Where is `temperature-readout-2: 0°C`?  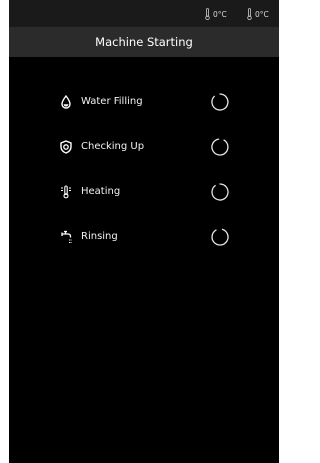 temperature-readout-2: 0°C is located at coordinates (258, 14).